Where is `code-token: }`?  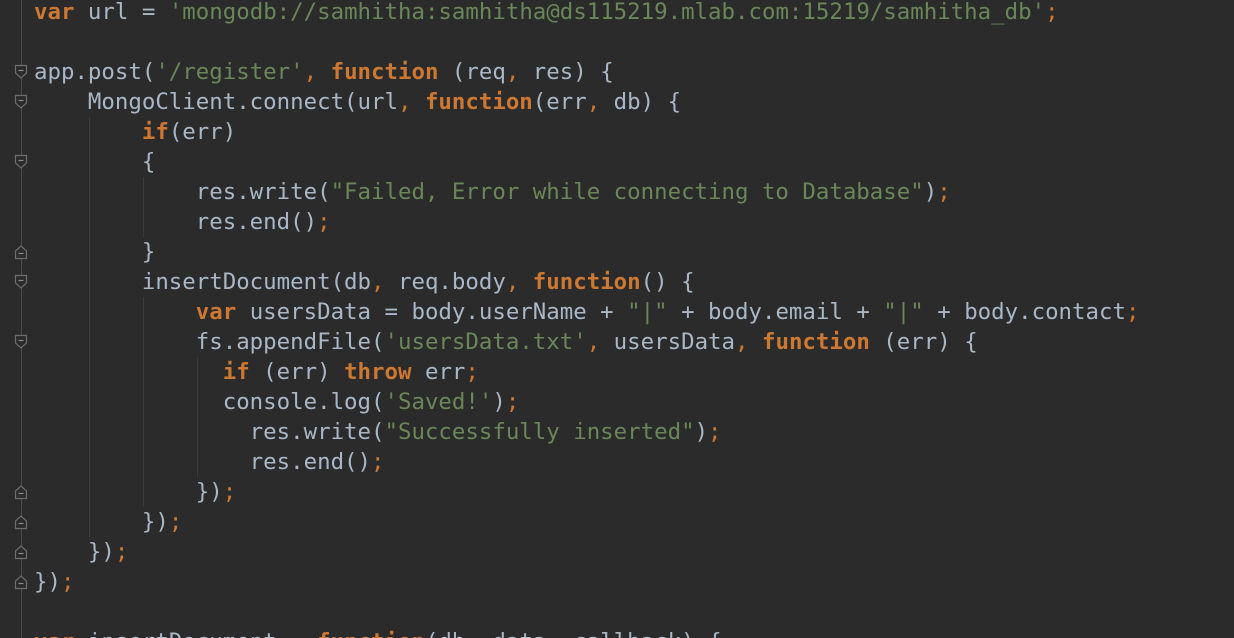
code-token: } is located at coordinates (95, 252).